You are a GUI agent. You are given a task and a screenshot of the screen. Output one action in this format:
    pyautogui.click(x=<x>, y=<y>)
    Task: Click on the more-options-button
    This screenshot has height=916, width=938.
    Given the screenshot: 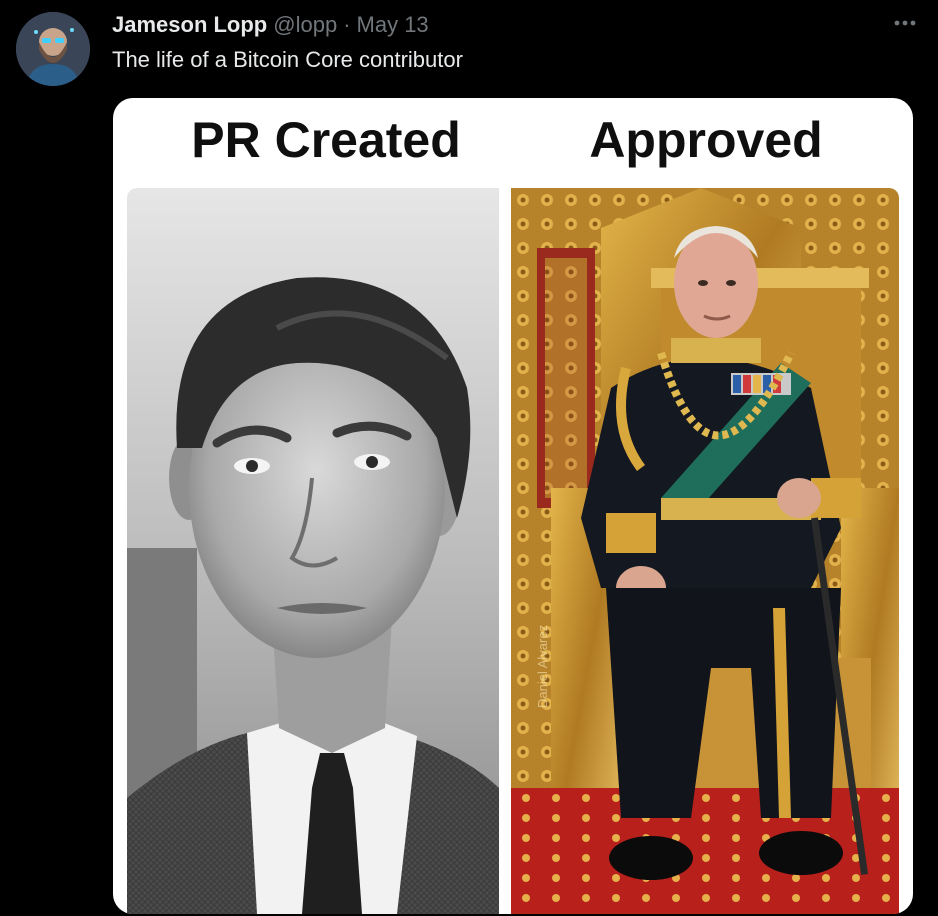 What is the action you would take?
    pyautogui.click(x=905, y=23)
    